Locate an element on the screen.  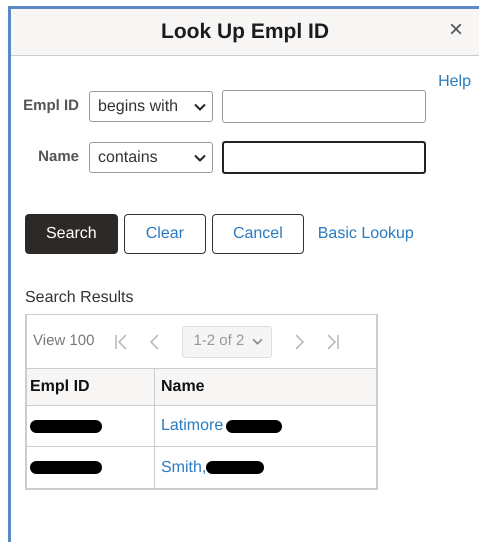
column-header: Name is located at coordinates (183, 387).